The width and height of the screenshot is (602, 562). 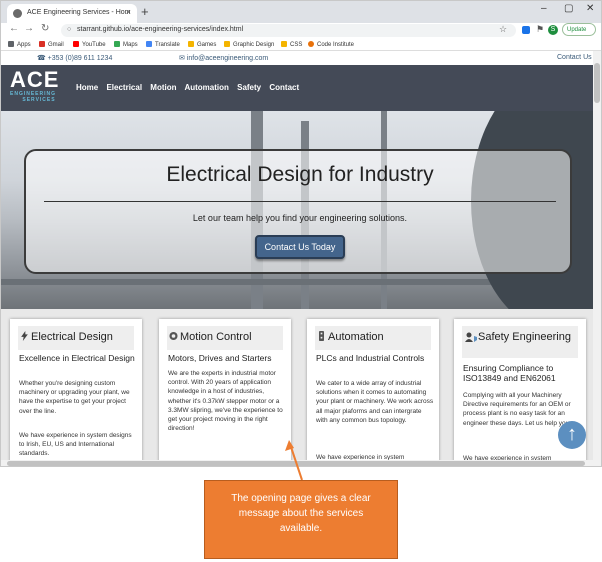 I want to click on annotation-arrow, so click(x=294, y=460).